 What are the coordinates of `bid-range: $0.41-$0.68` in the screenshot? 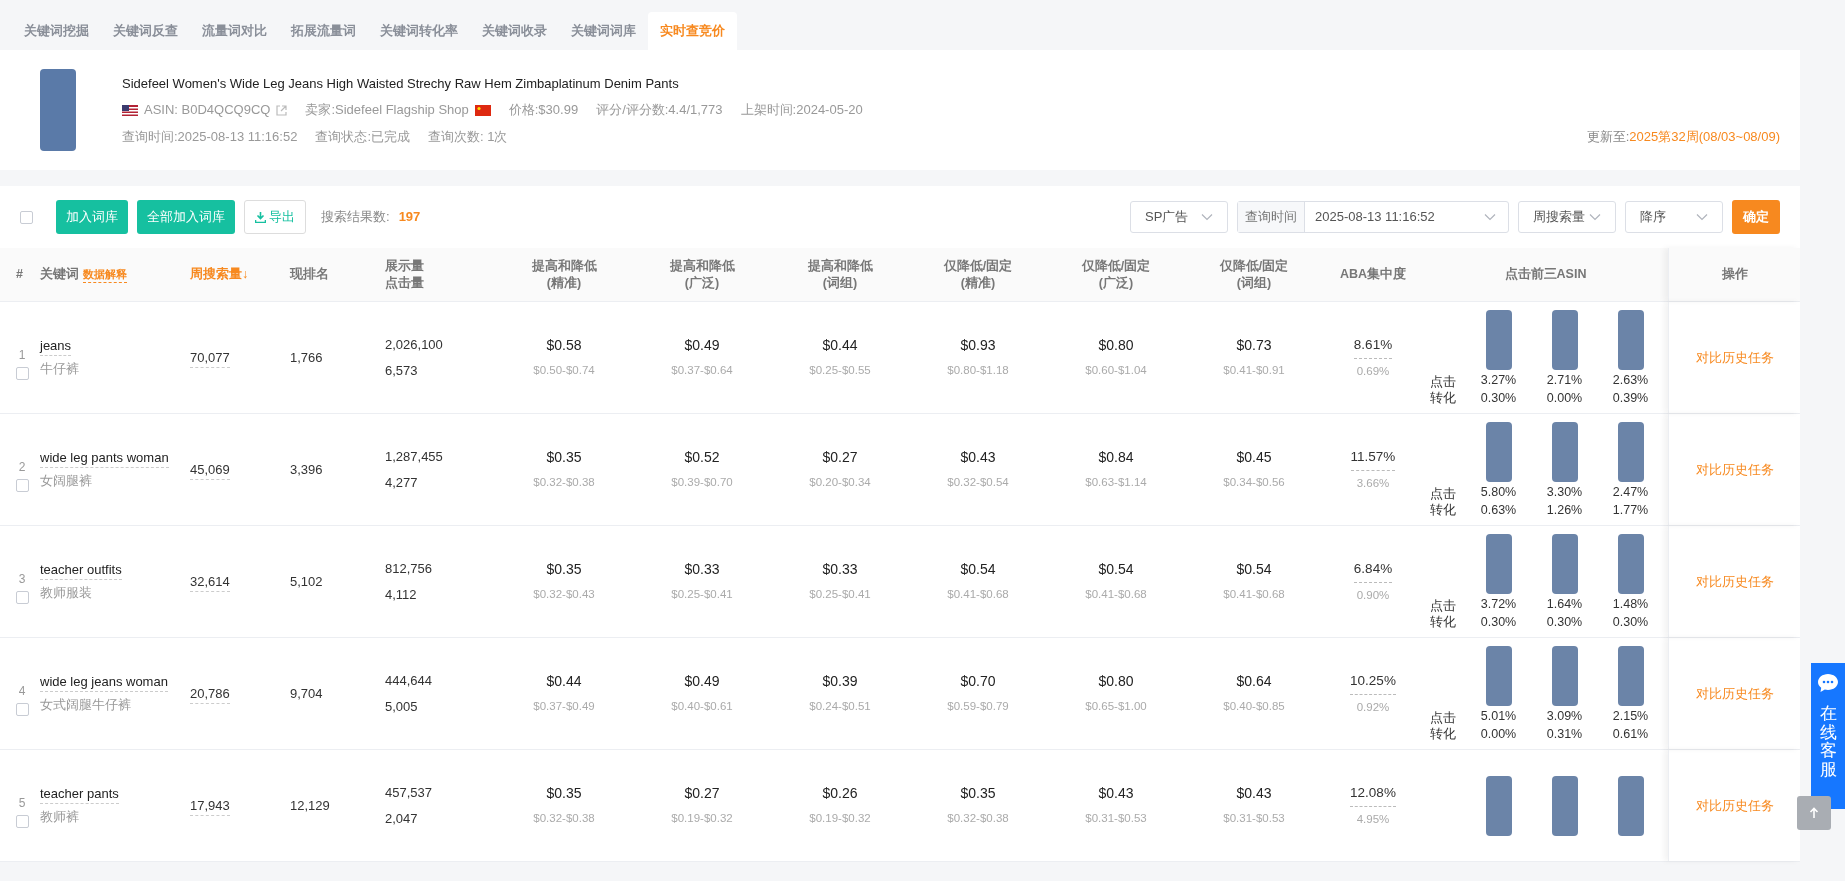 It's located at (1254, 595).